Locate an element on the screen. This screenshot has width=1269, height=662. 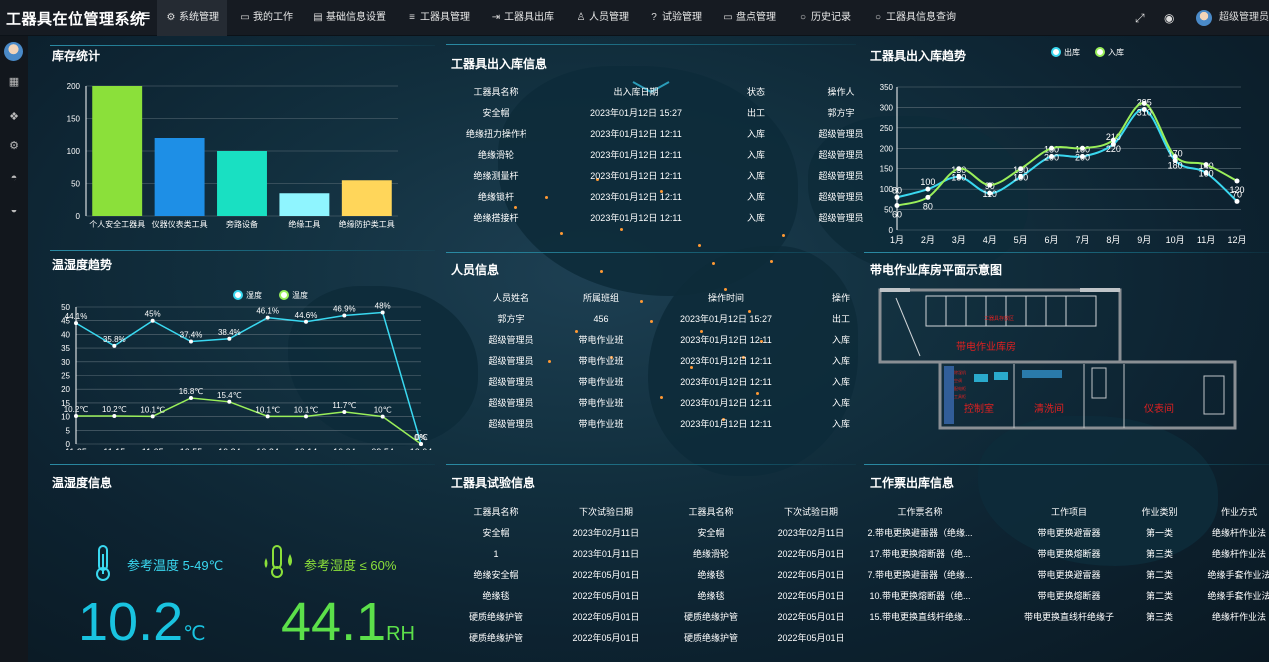
robot-icon: ◒ is located at coordinates (14, 210).